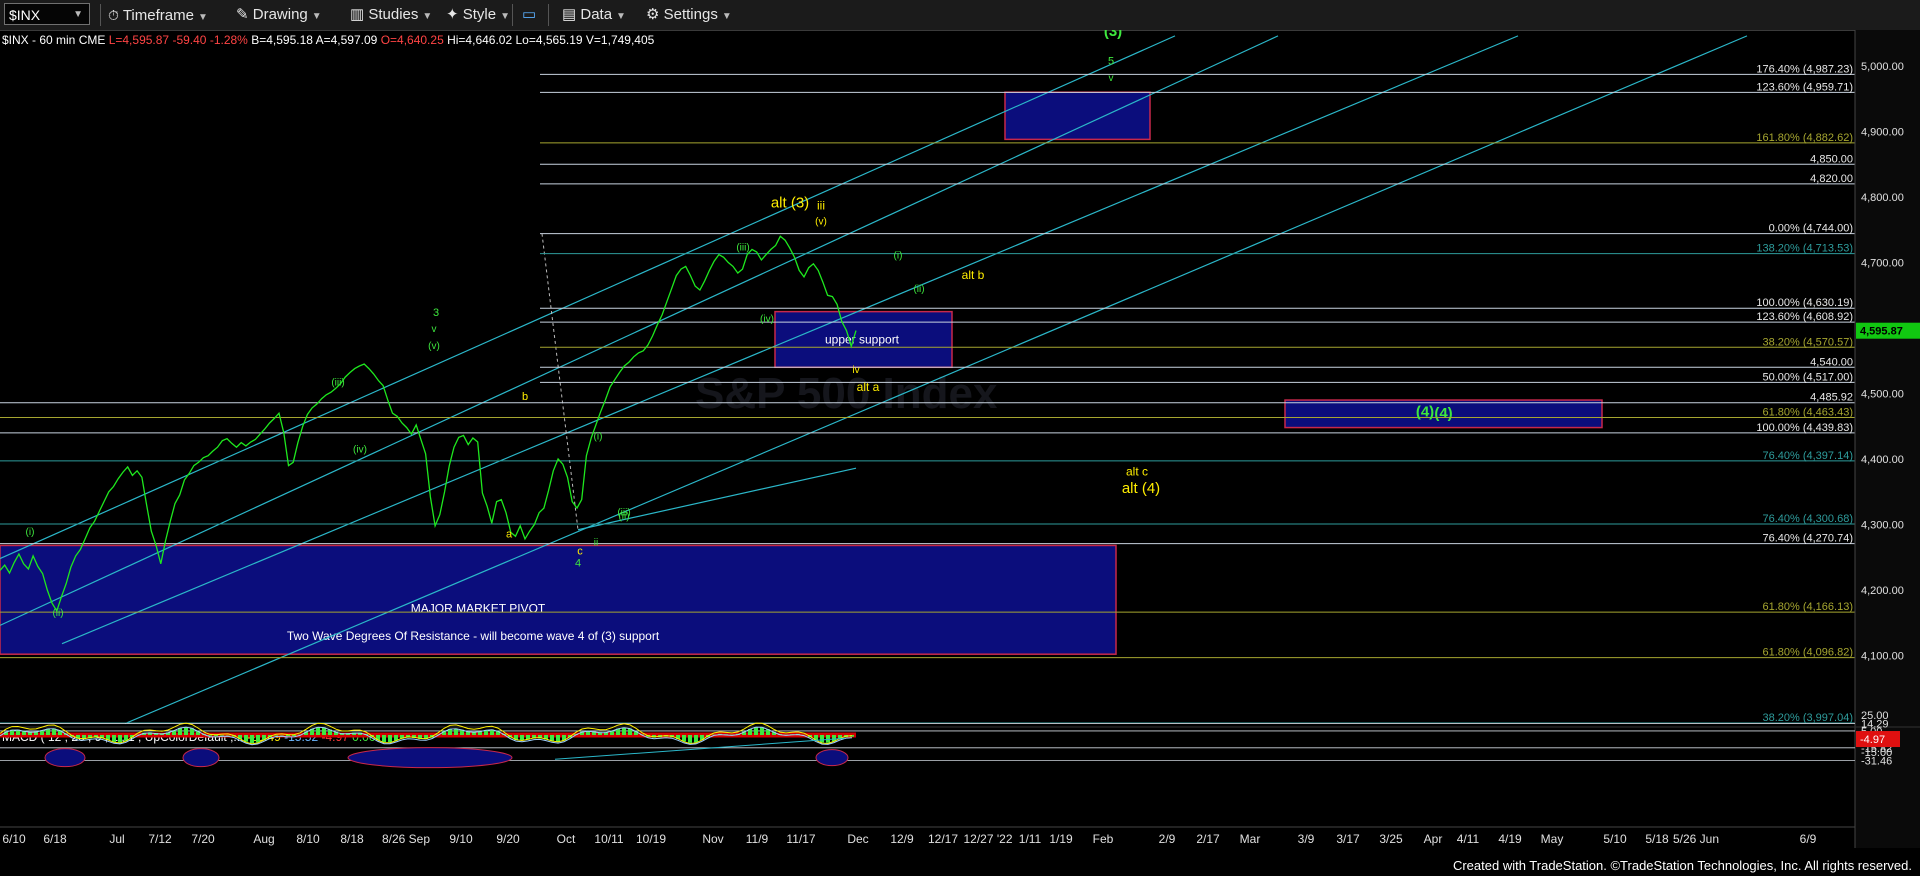 The height and width of the screenshot is (876, 1920). I want to click on level-label: 61.80% (4,166.13), so click(1807, 607).